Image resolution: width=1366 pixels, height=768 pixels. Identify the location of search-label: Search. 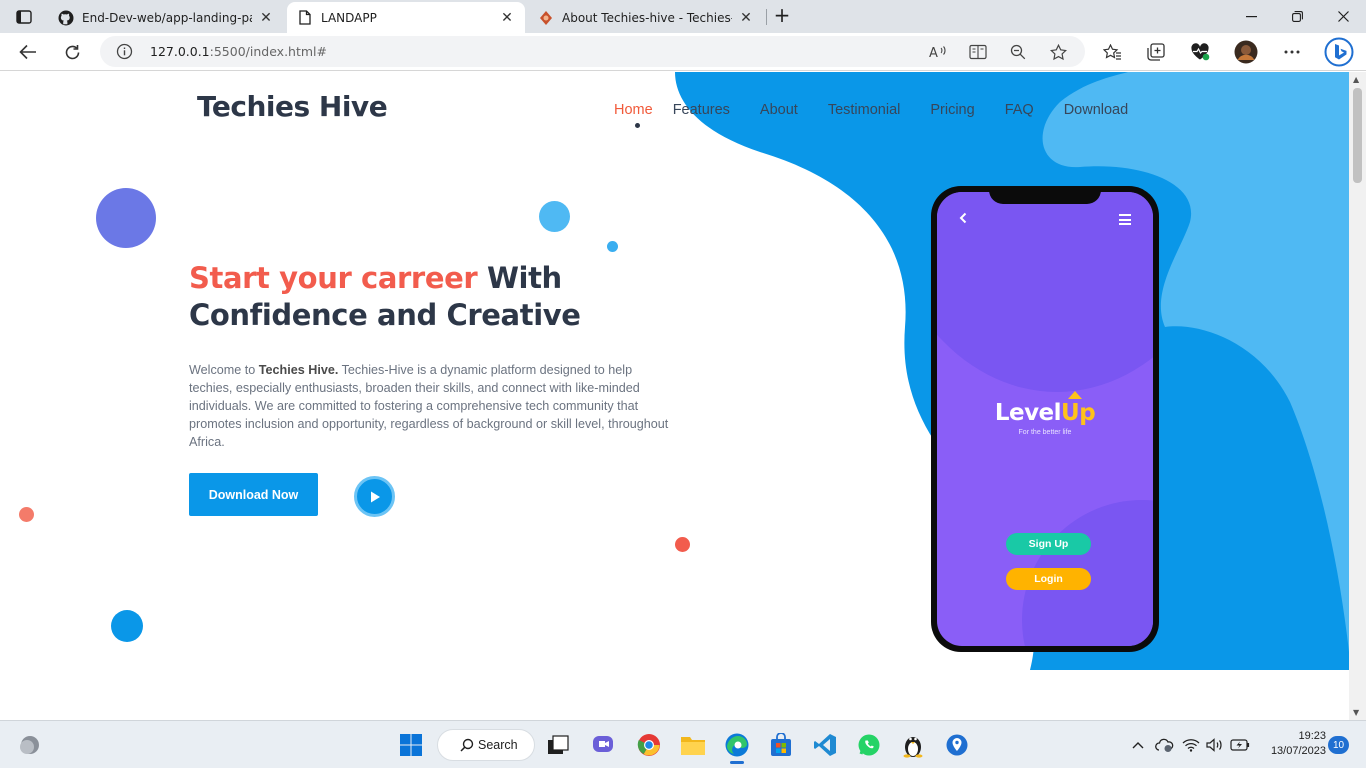
(498, 745).